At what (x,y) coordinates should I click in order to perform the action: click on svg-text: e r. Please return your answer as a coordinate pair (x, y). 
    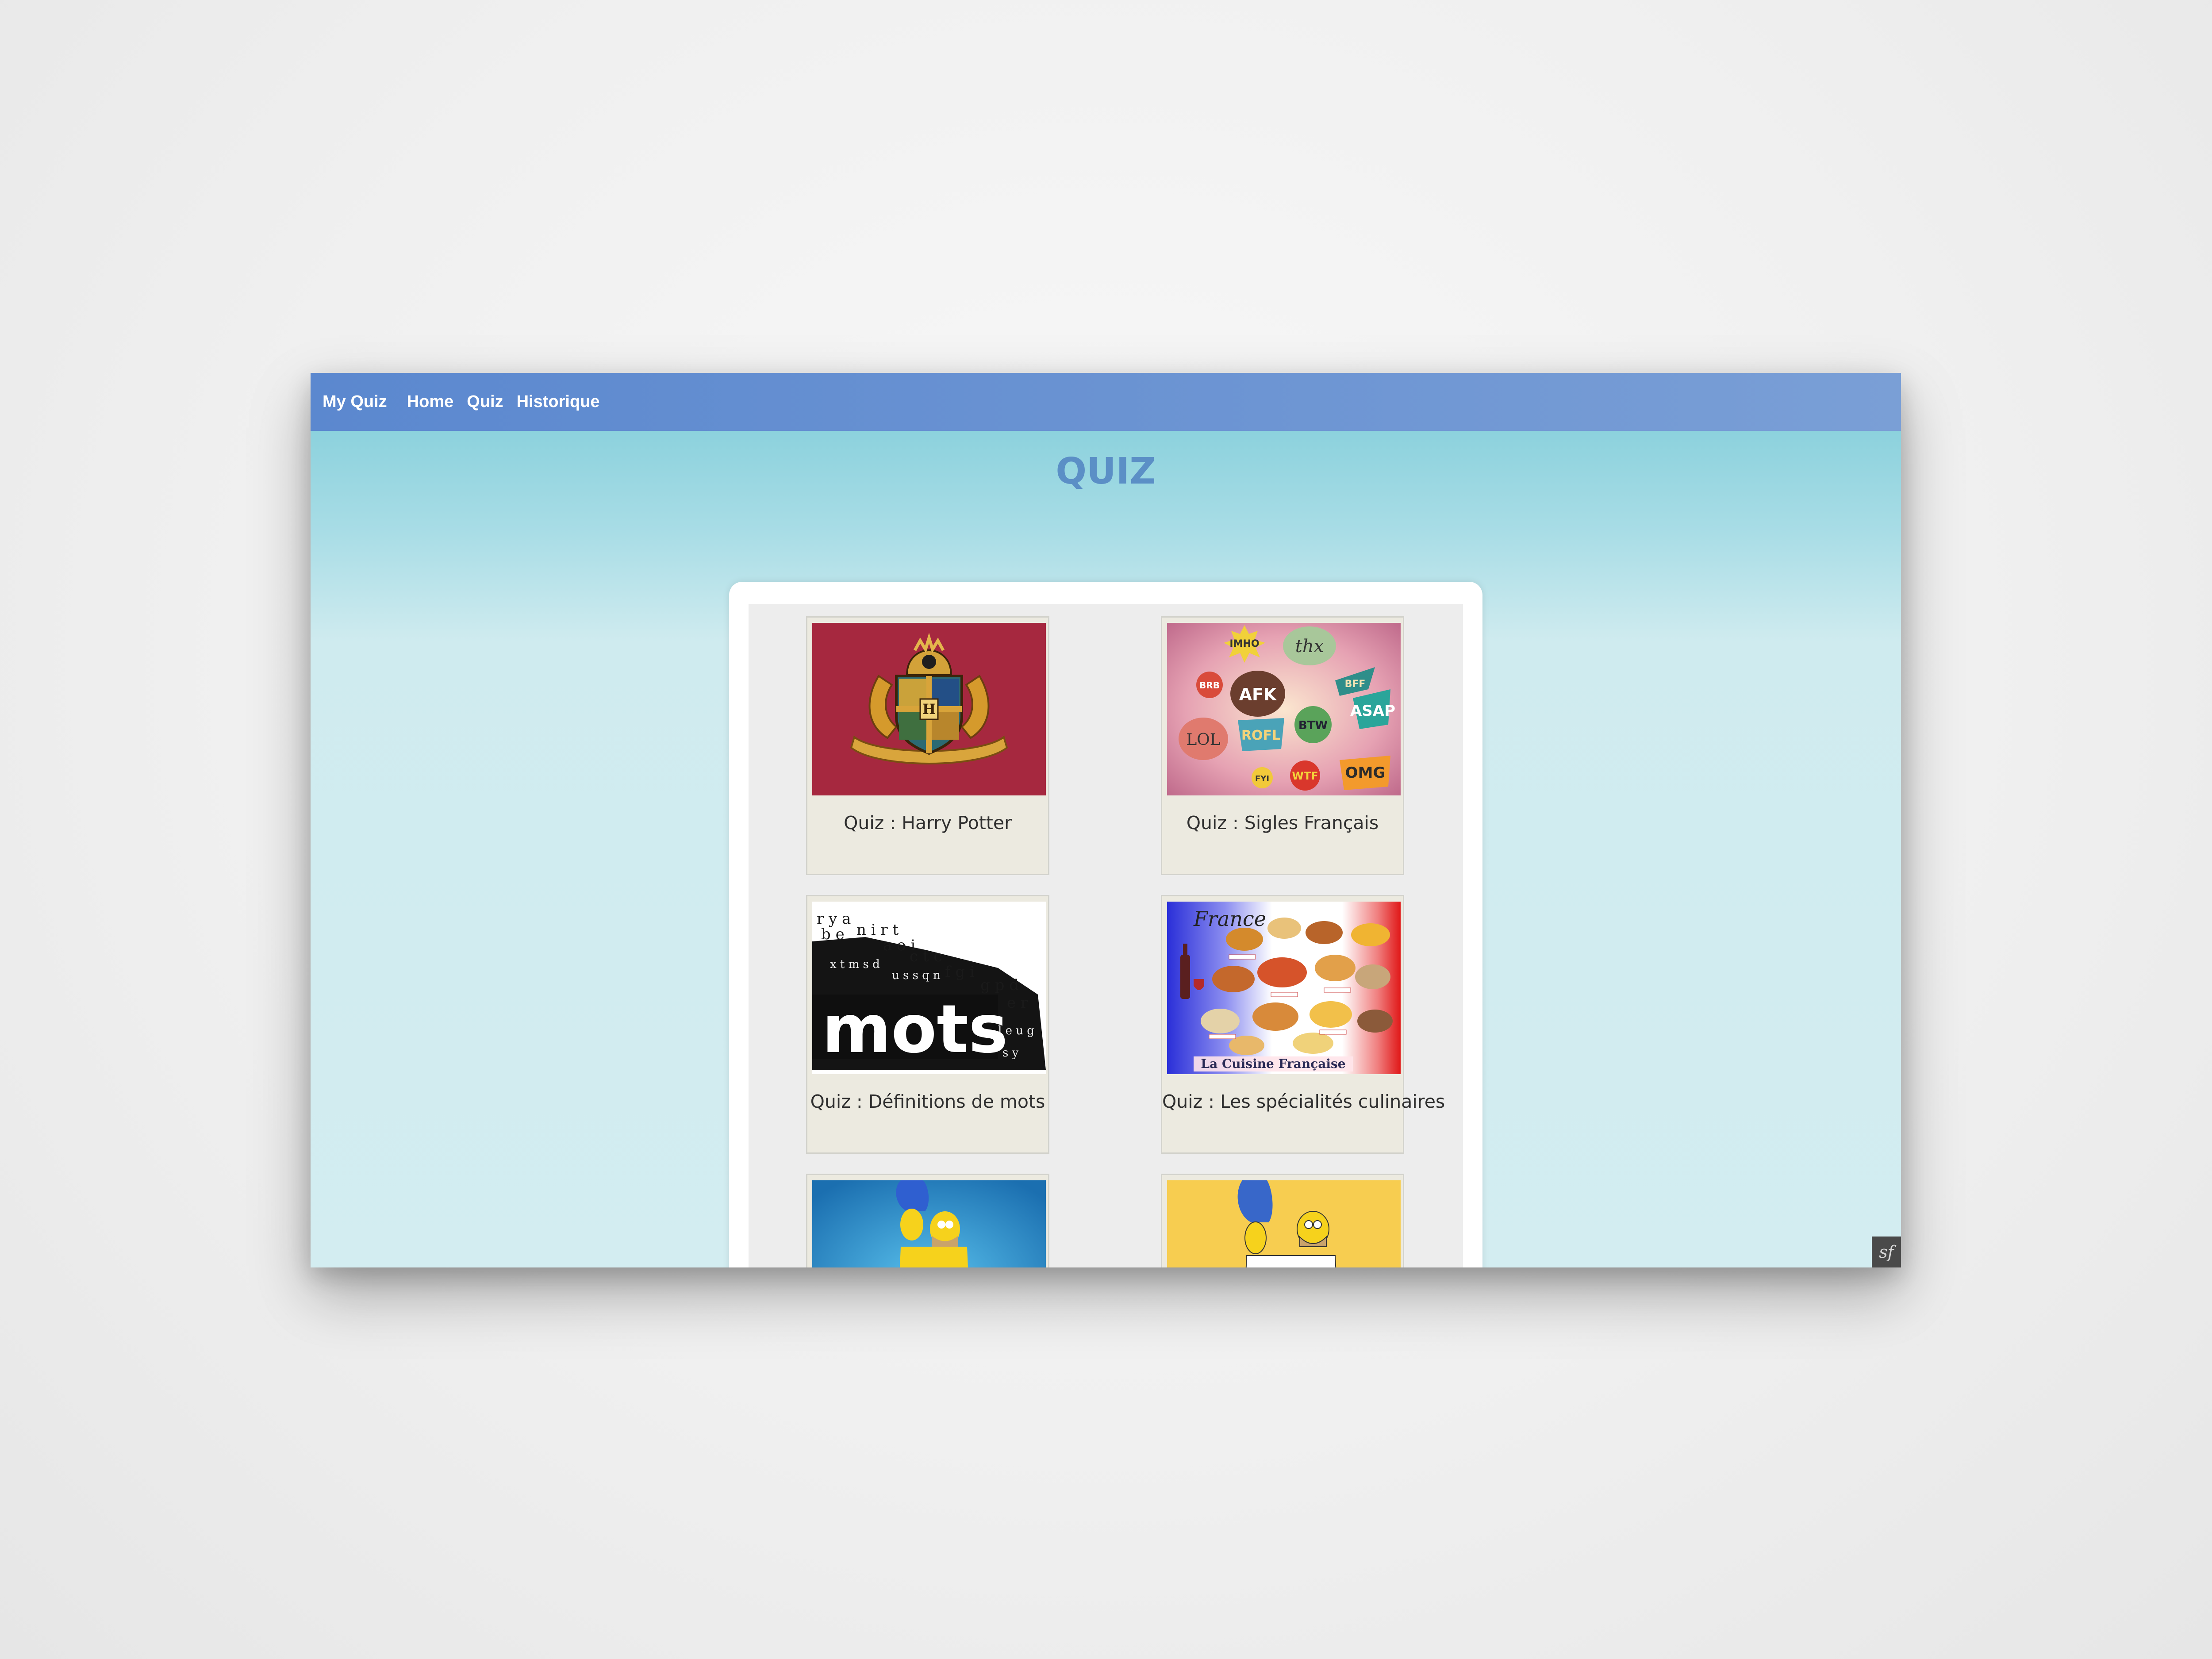
    Looking at the image, I should click on (1018, 1003).